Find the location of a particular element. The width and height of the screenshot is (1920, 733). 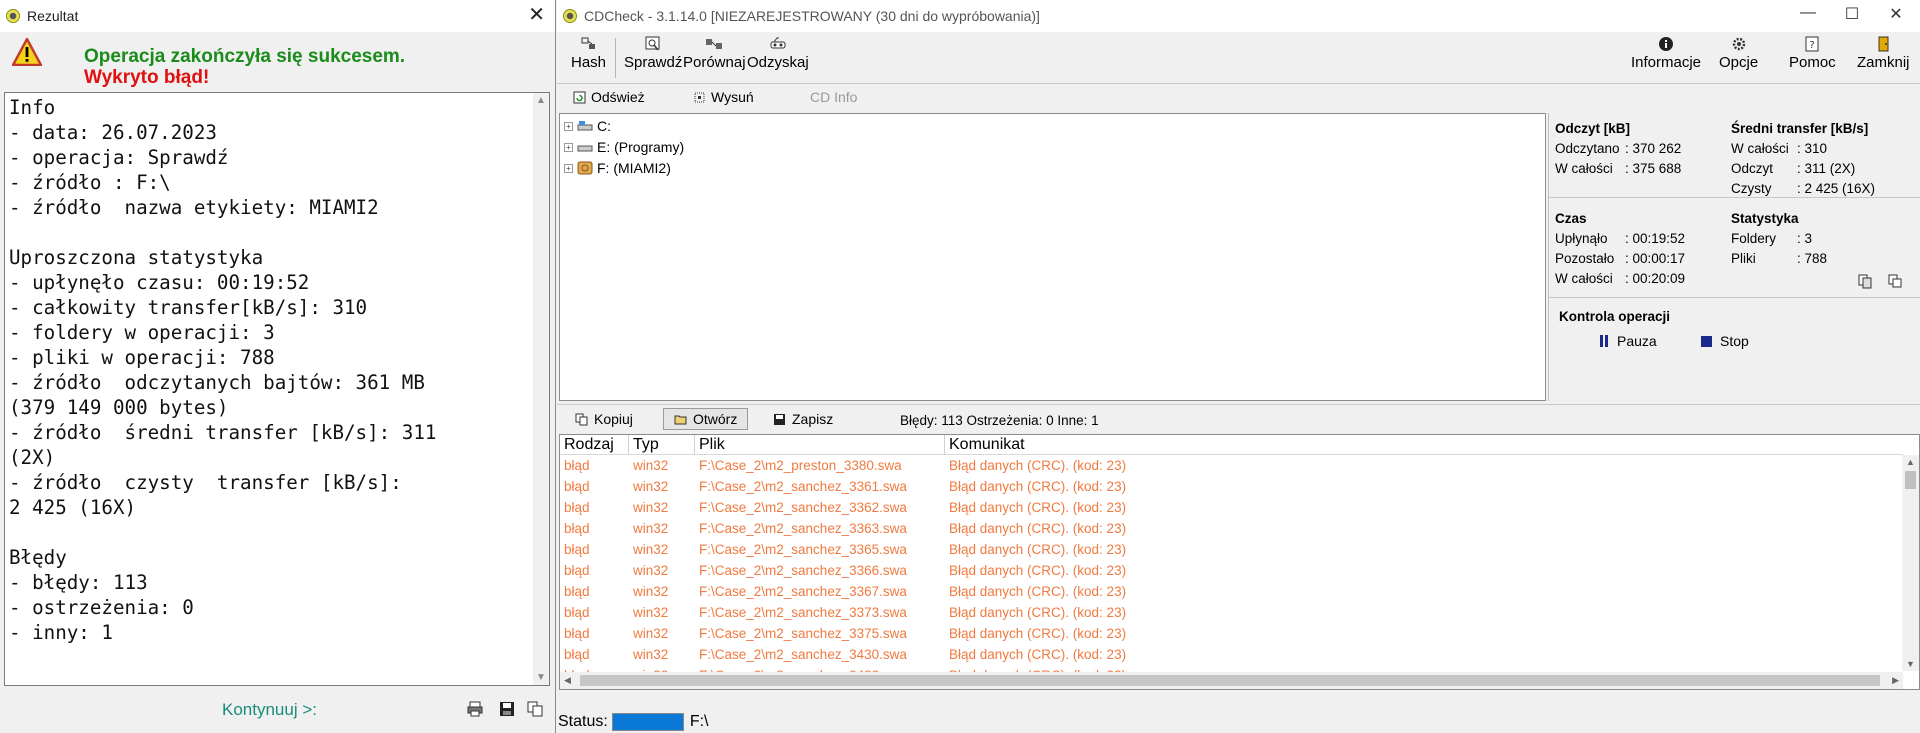

column-header-file: Plik is located at coordinates (820, 445).